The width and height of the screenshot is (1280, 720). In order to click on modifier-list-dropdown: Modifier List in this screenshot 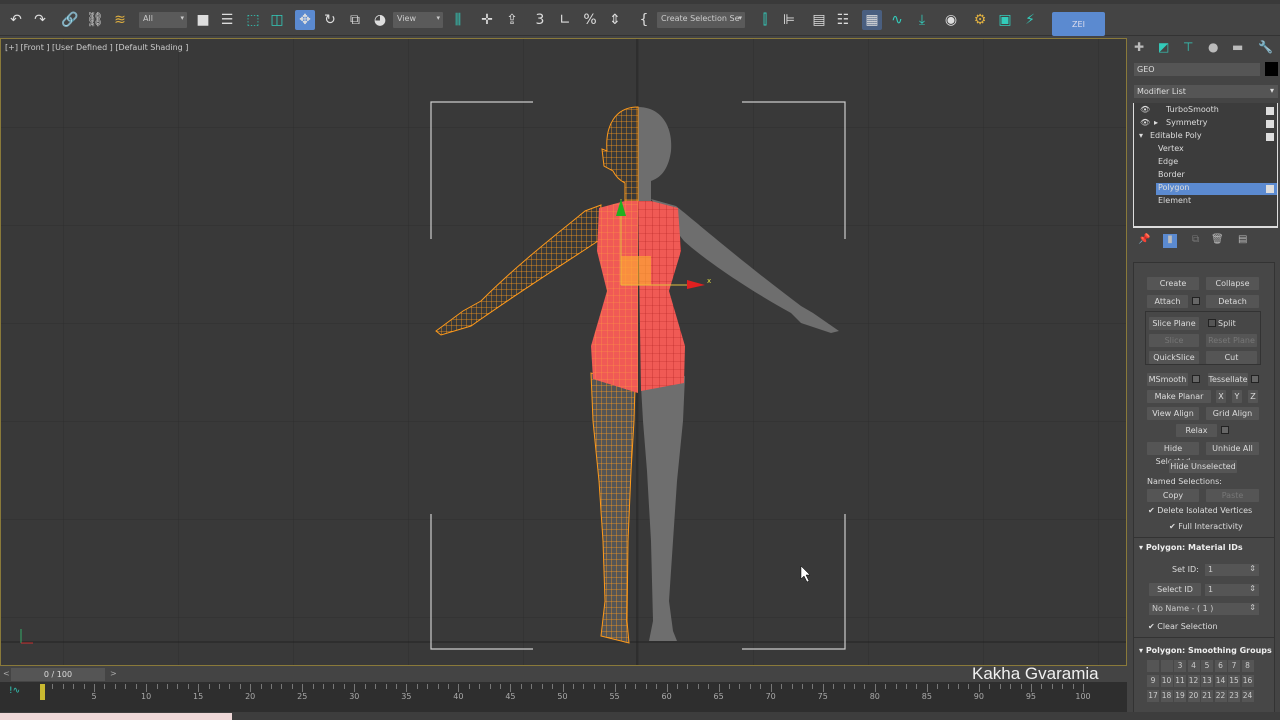, I will do `click(1206, 91)`.